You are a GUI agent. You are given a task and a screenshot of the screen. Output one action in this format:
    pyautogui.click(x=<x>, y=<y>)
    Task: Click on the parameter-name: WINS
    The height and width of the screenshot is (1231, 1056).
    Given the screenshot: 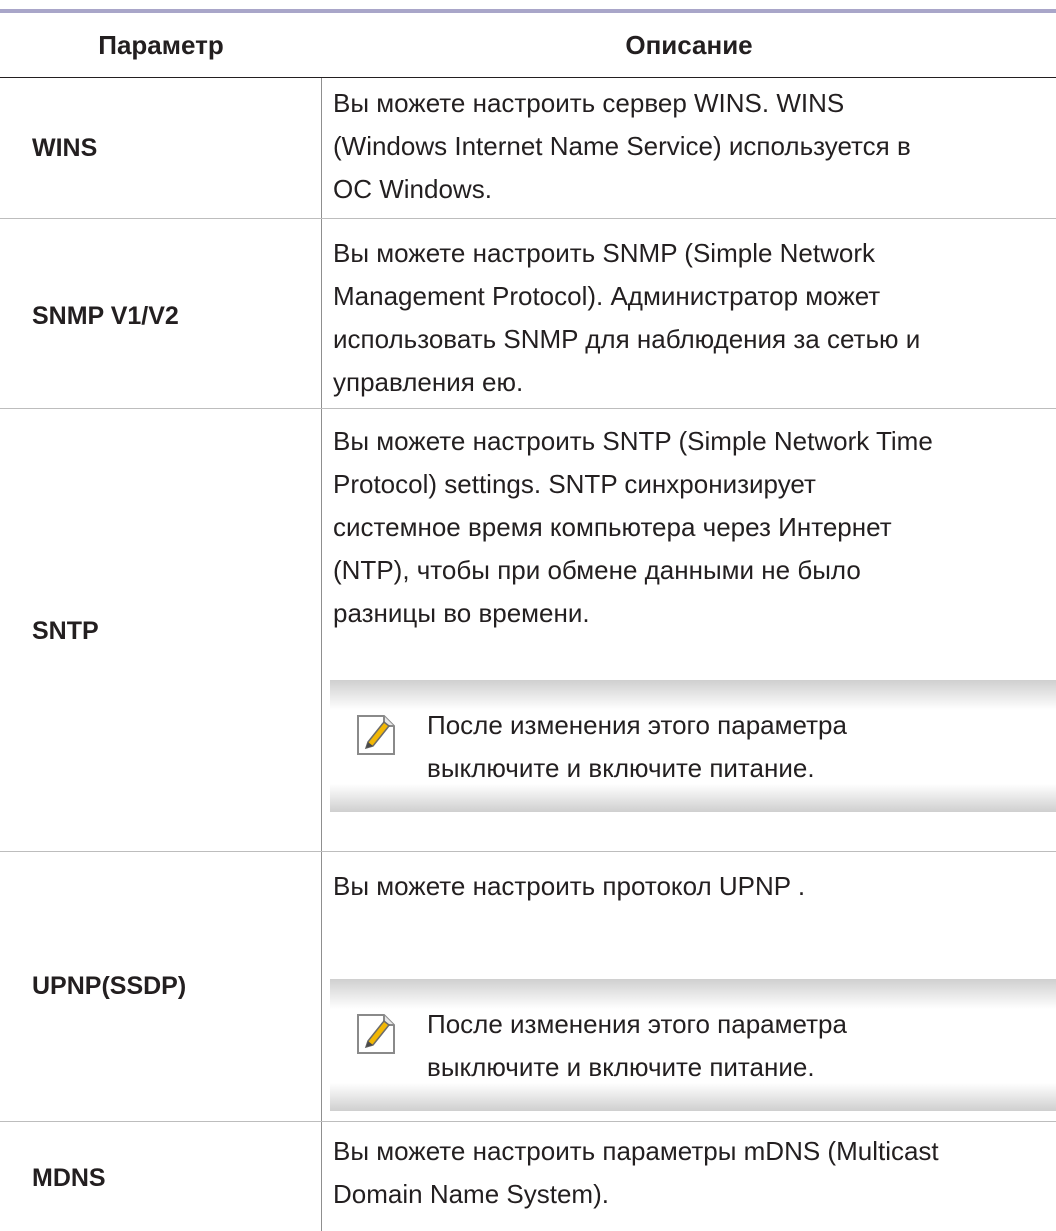 What is the action you would take?
    pyautogui.click(x=65, y=148)
    